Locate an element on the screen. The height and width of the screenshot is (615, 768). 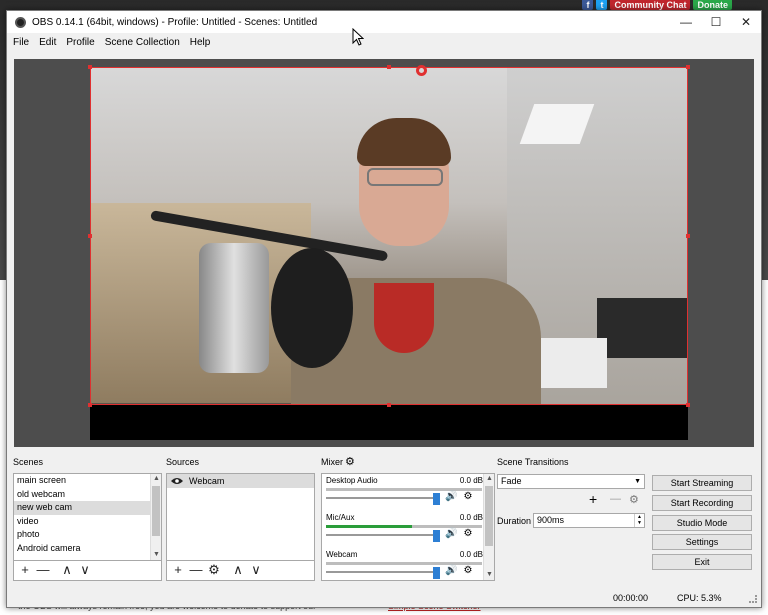
add-scene-button: + is located at coordinates (25, 570).